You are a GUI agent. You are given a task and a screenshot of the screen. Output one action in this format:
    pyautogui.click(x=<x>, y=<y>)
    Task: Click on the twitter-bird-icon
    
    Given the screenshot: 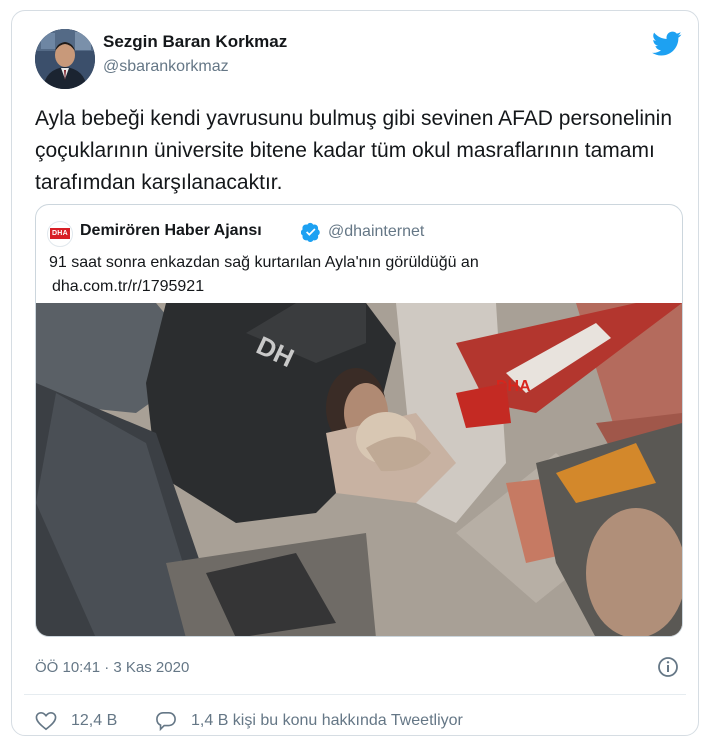 What is the action you would take?
    pyautogui.click(x=667, y=44)
    